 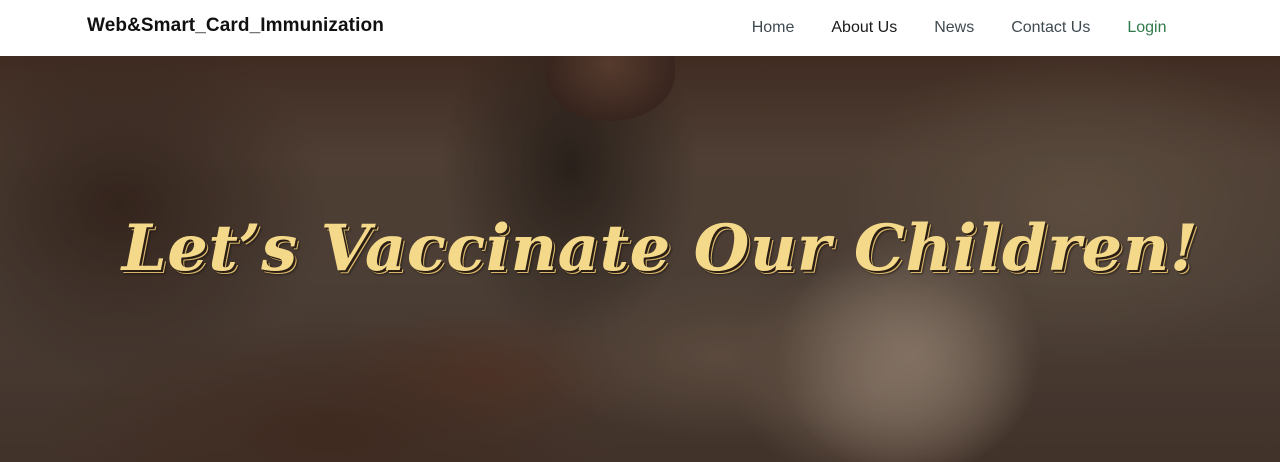 I want to click on brand-logo-text: Web&Smart_Card_Immunization, so click(x=235, y=26).